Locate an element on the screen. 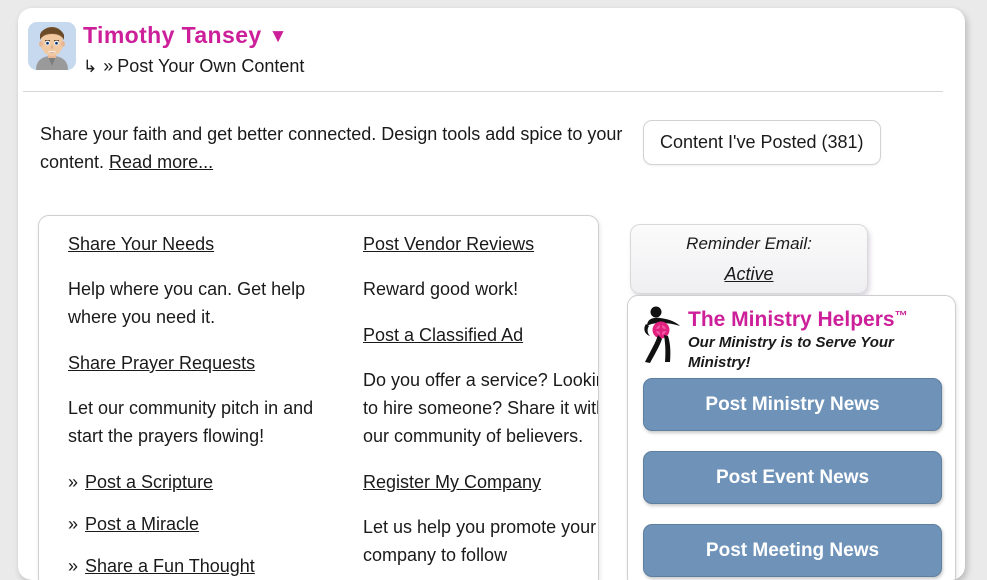  chevron-down-icon: ▼ is located at coordinates (278, 37).